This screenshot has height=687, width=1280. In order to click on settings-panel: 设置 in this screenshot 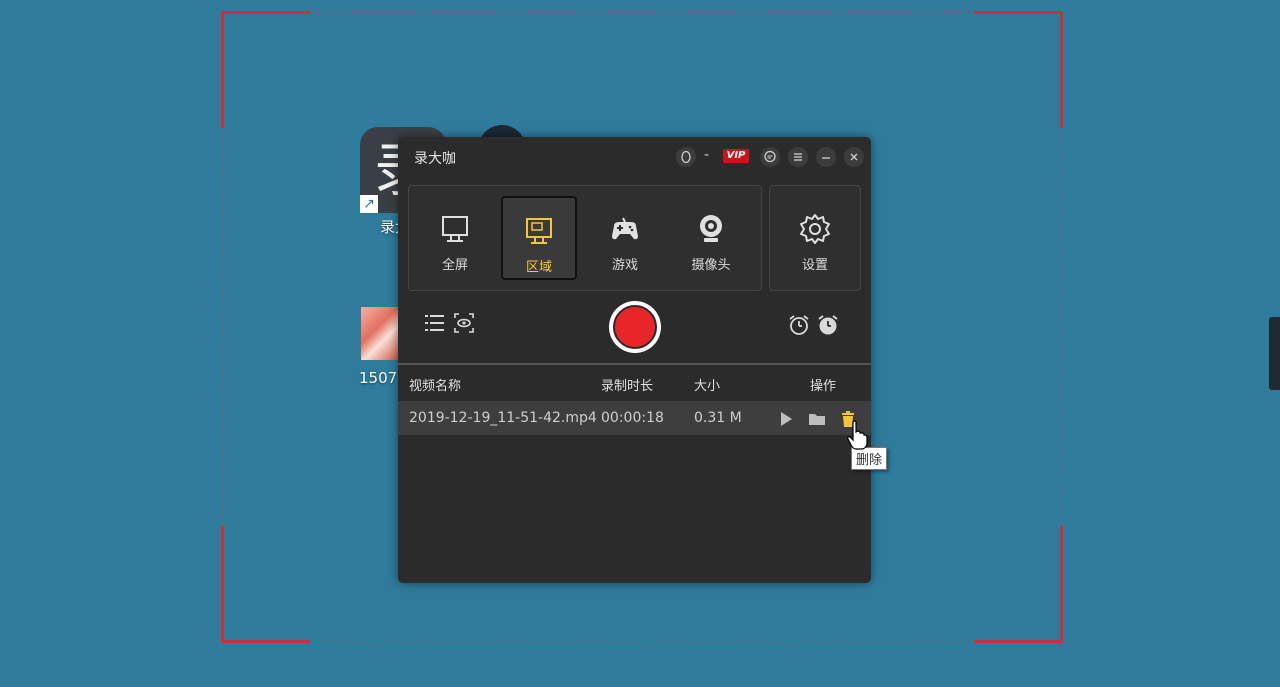, I will do `click(815, 238)`.